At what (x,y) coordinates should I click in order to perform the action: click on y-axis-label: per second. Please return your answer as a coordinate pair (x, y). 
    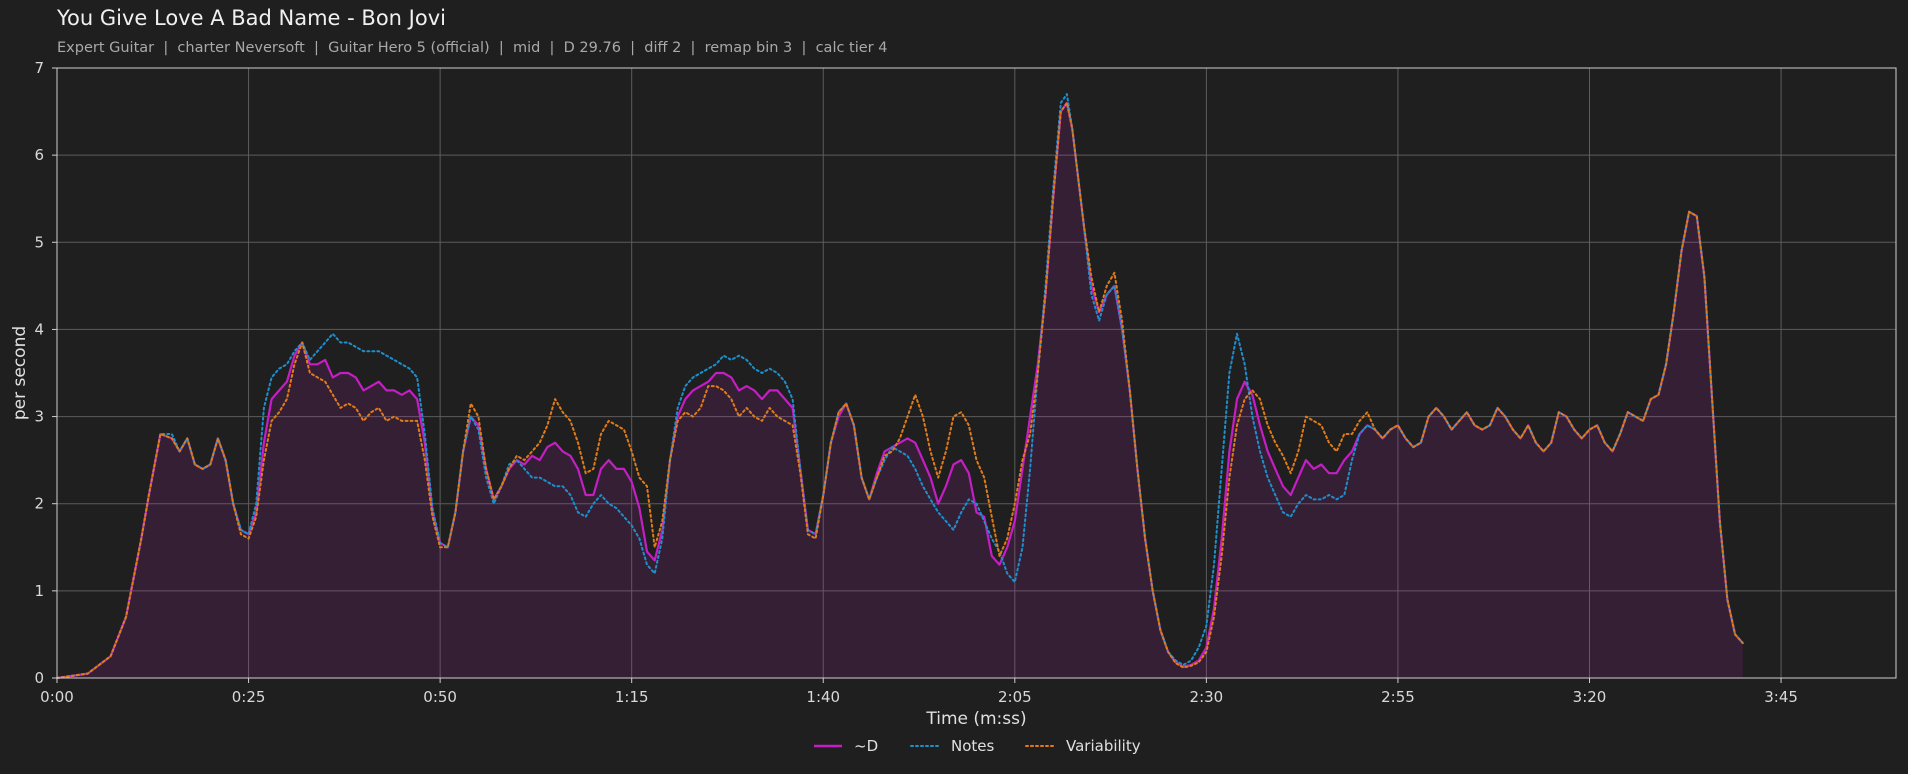
    Looking at the image, I should click on (20, 373).